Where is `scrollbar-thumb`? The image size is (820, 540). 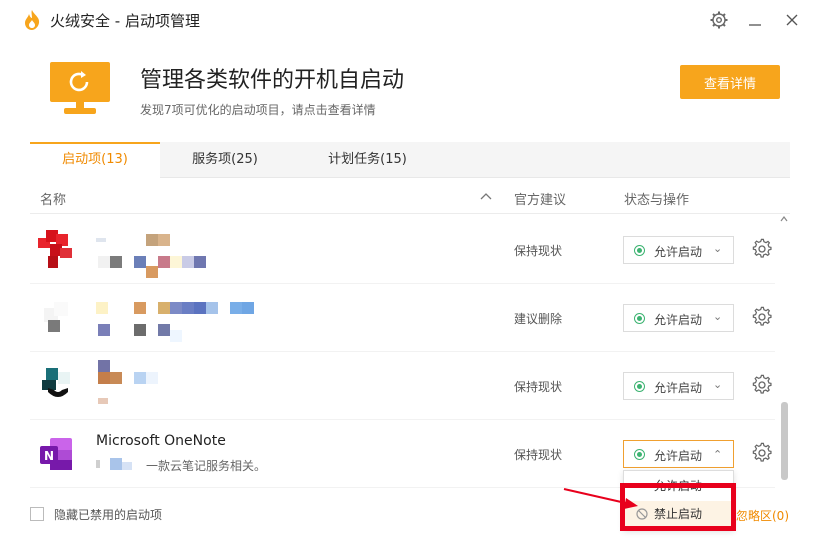 scrollbar-thumb is located at coordinates (784, 441).